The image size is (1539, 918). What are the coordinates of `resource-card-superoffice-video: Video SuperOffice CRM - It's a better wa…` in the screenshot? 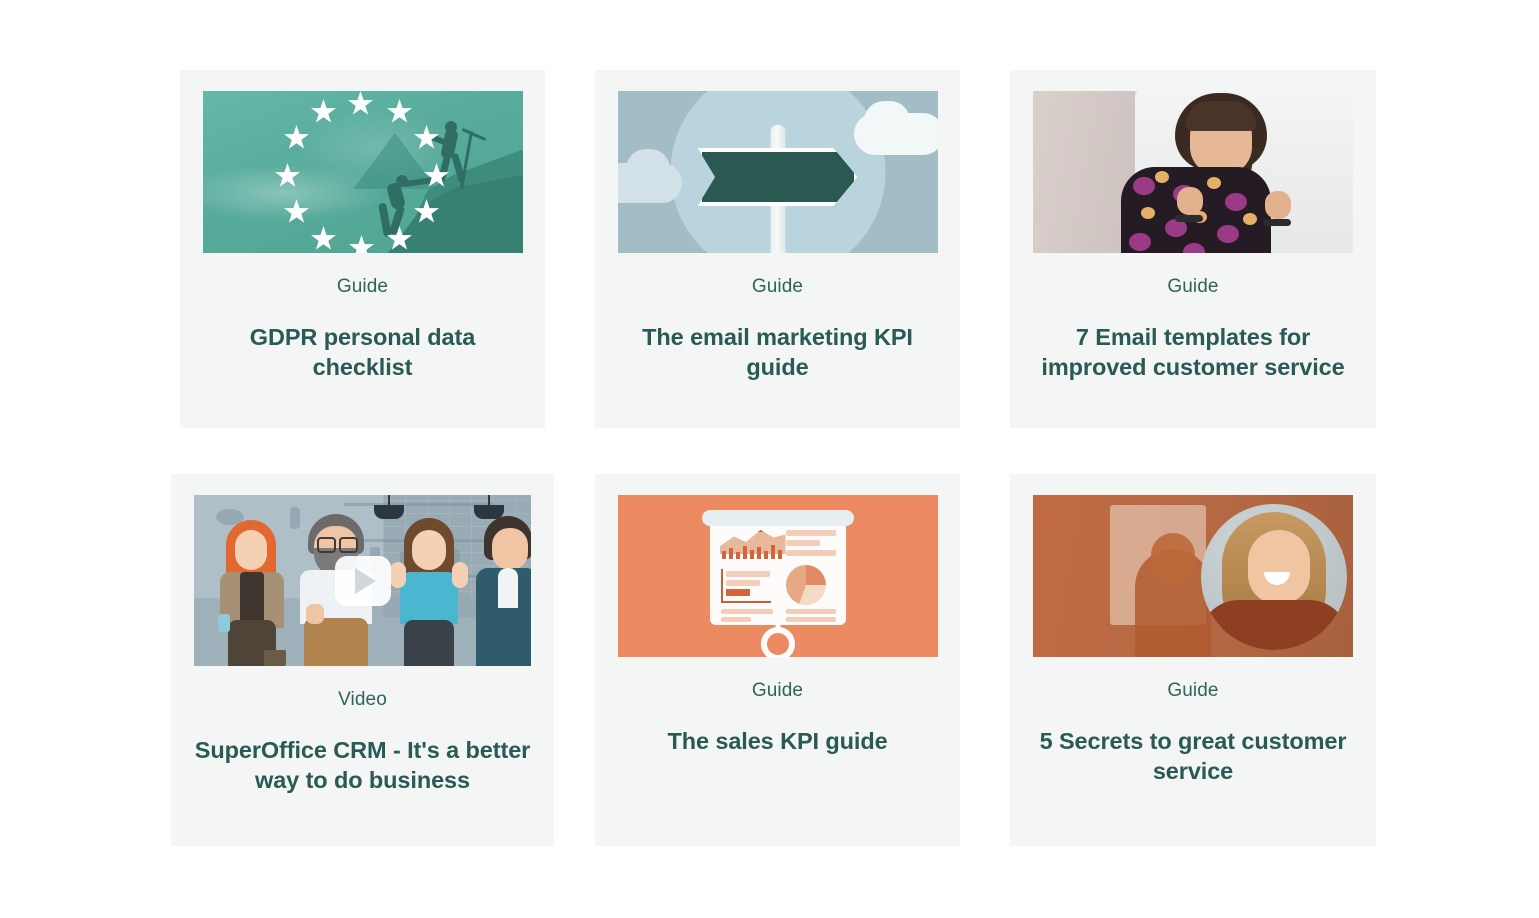 It's located at (362, 660).